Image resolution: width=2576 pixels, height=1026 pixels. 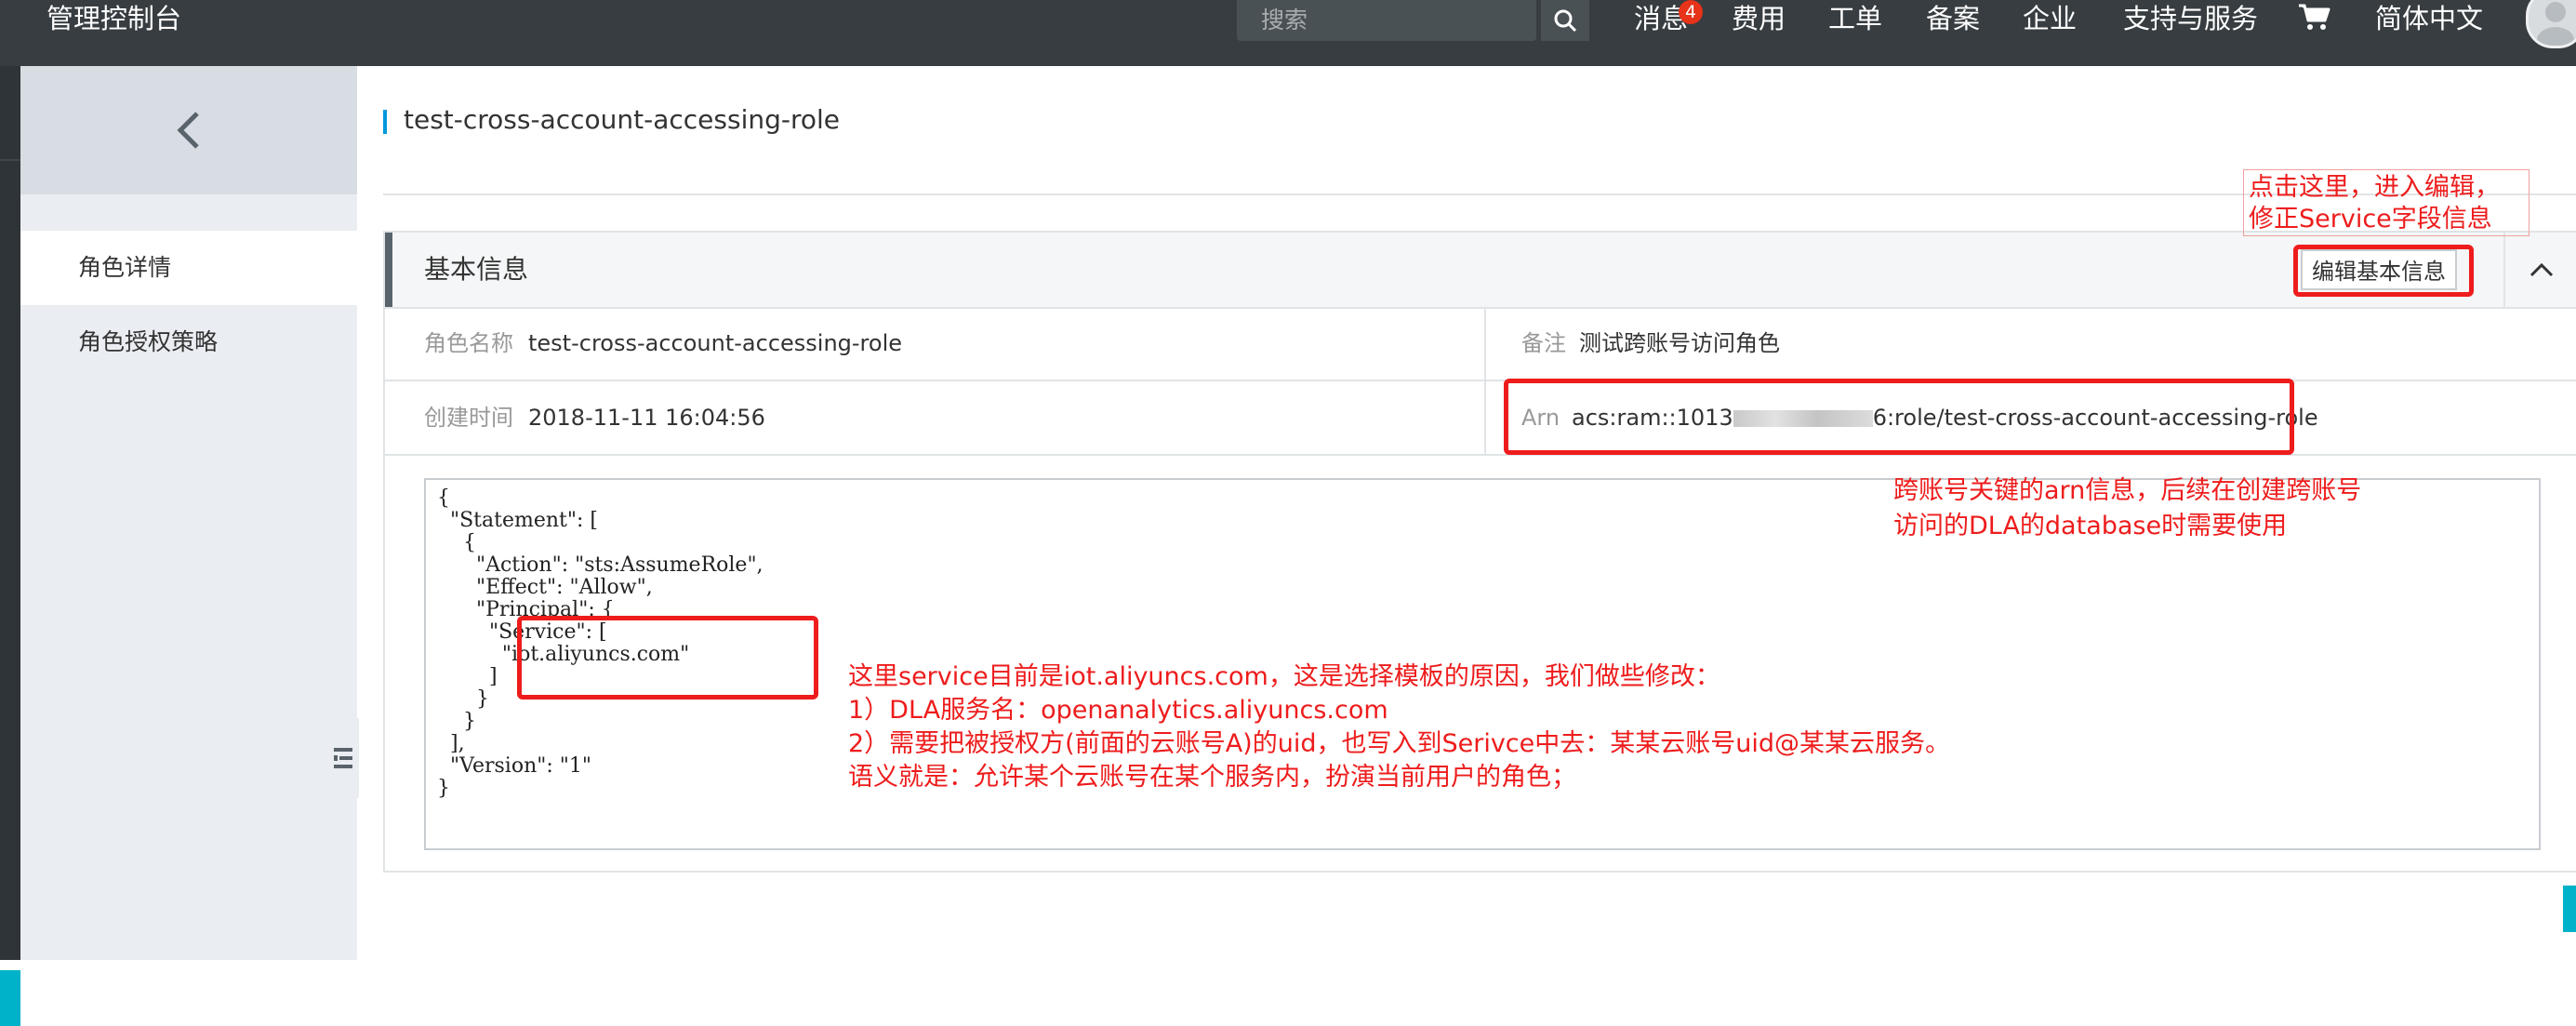 What do you see at coordinates (646, 418) in the screenshot?
I see `created-value: 2018-11-11 16:04:56` at bounding box center [646, 418].